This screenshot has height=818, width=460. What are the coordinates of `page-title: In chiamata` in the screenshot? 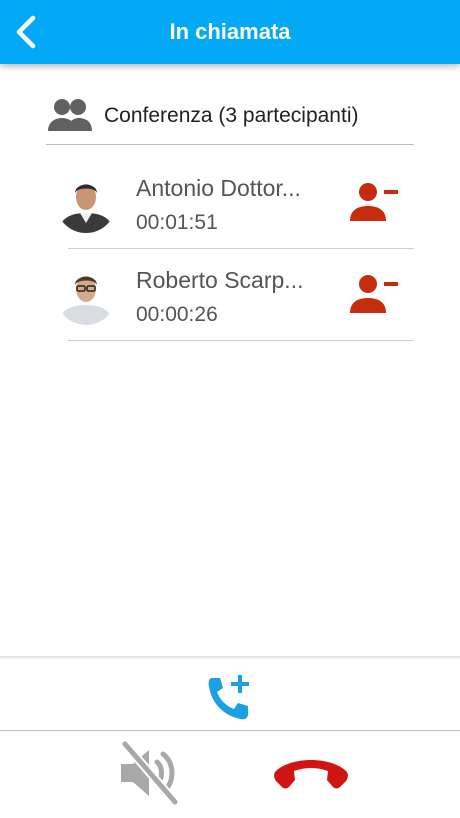 It's located at (230, 31).